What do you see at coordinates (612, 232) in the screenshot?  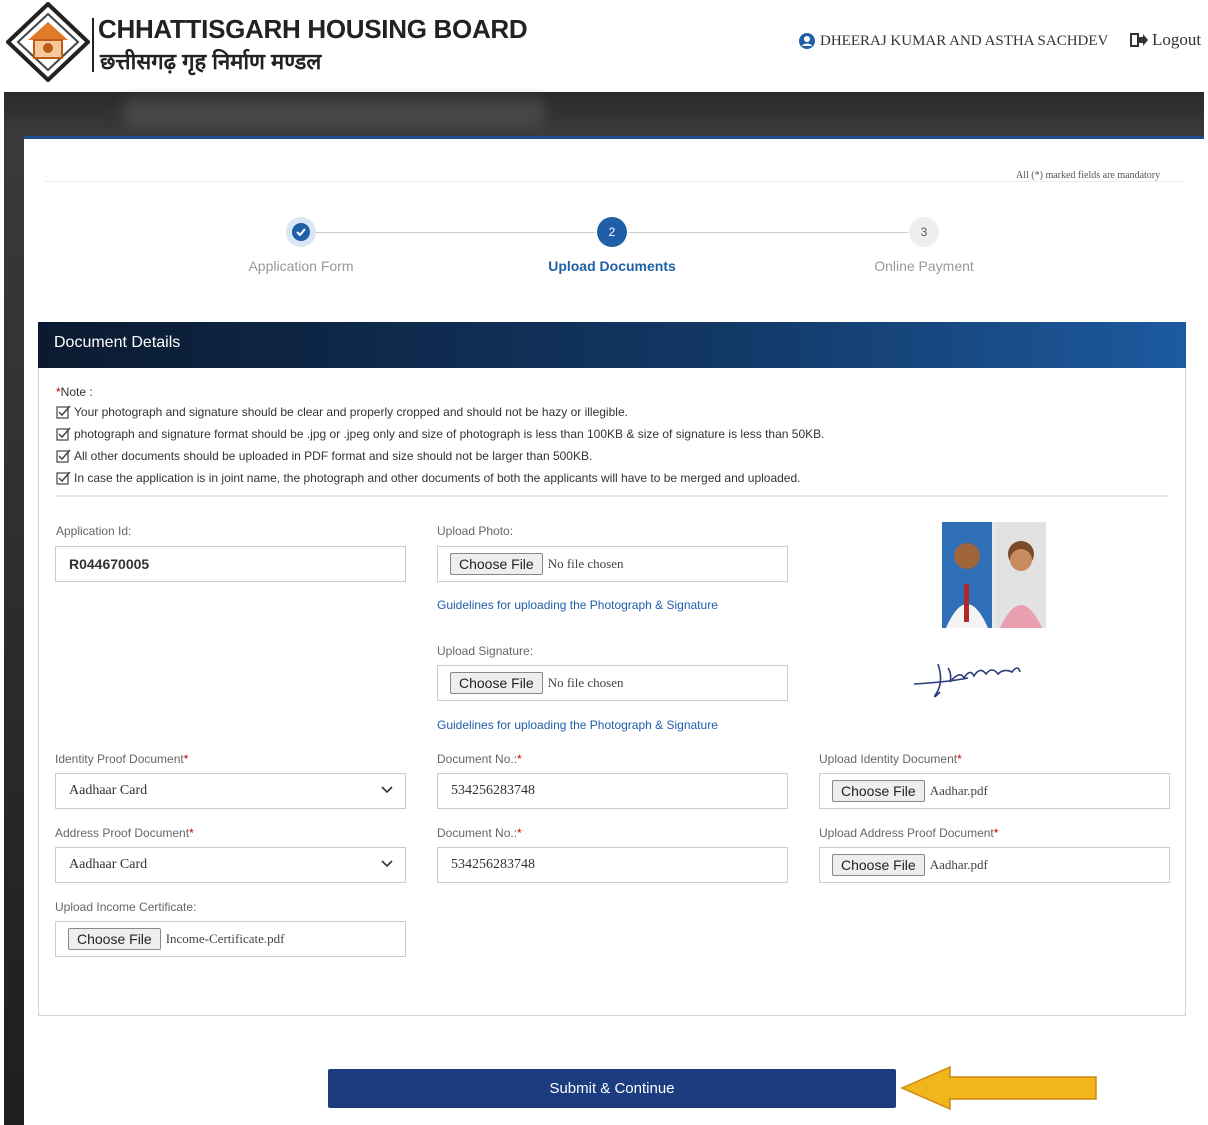 I see `step-2-circle: 2` at bounding box center [612, 232].